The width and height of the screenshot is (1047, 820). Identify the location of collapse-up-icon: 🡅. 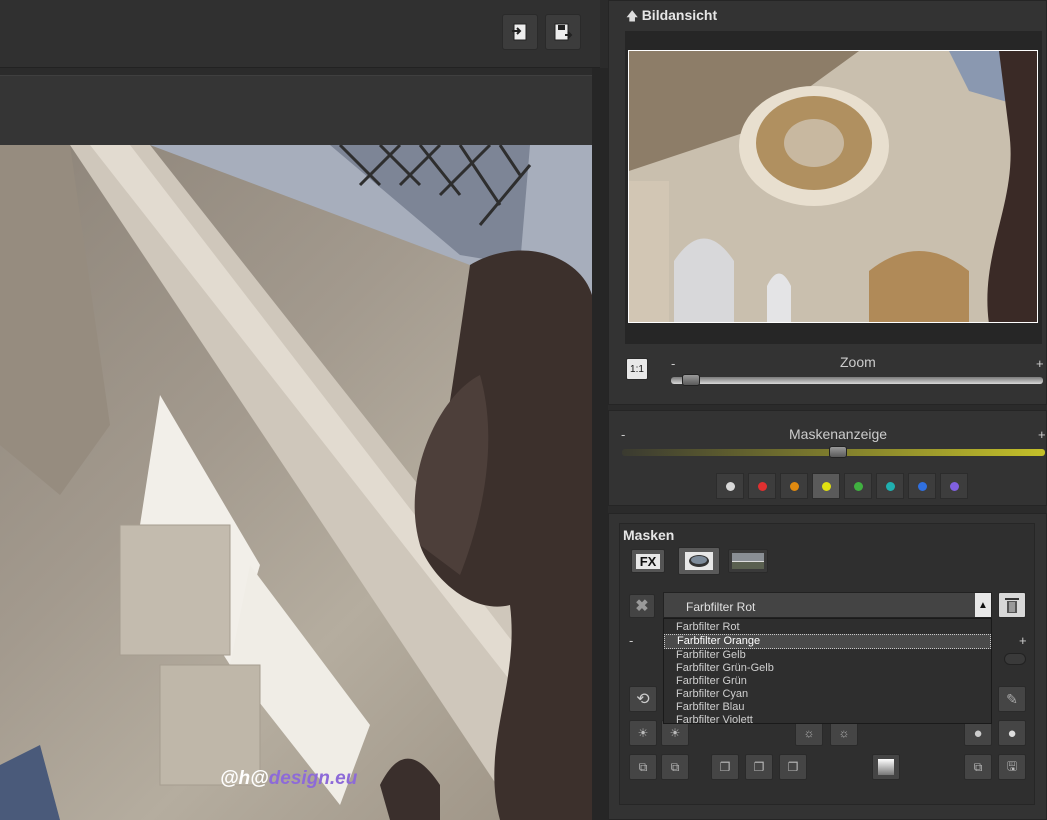
(632, 16).